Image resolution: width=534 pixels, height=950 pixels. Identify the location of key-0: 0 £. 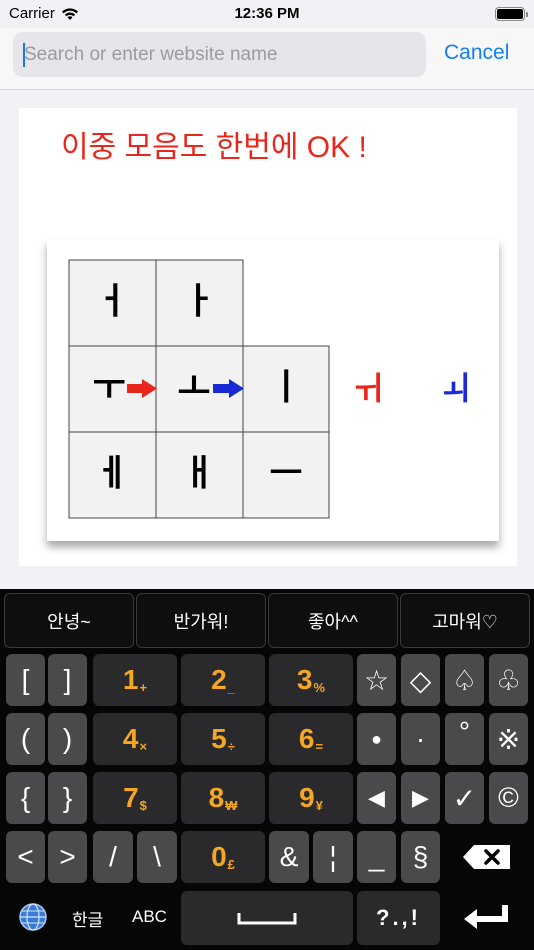
(223, 857).